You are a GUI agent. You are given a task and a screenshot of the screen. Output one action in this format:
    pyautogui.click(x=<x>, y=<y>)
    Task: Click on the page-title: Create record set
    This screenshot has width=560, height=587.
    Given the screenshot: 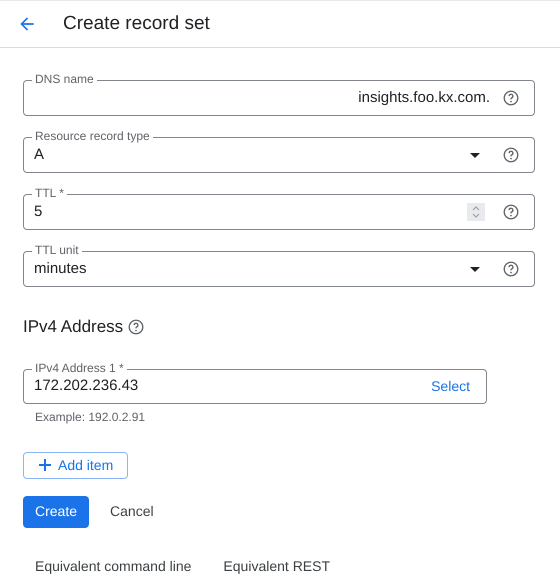 What is the action you would take?
    pyautogui.click(x=136, y=24)
    